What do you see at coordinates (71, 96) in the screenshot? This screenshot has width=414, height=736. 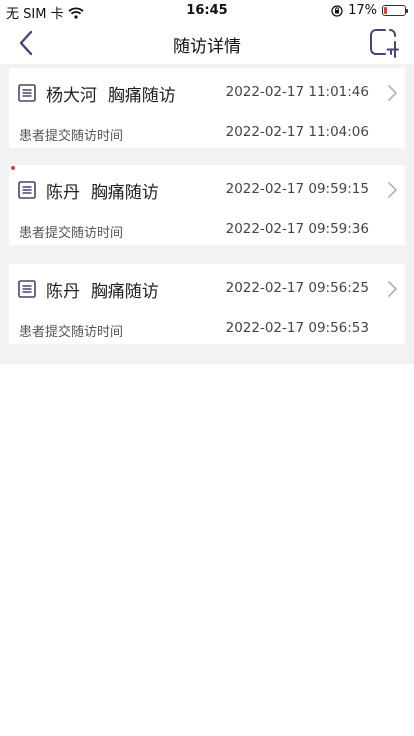 I see `patient-name: 杨大河` at bounding box center [71, 96].